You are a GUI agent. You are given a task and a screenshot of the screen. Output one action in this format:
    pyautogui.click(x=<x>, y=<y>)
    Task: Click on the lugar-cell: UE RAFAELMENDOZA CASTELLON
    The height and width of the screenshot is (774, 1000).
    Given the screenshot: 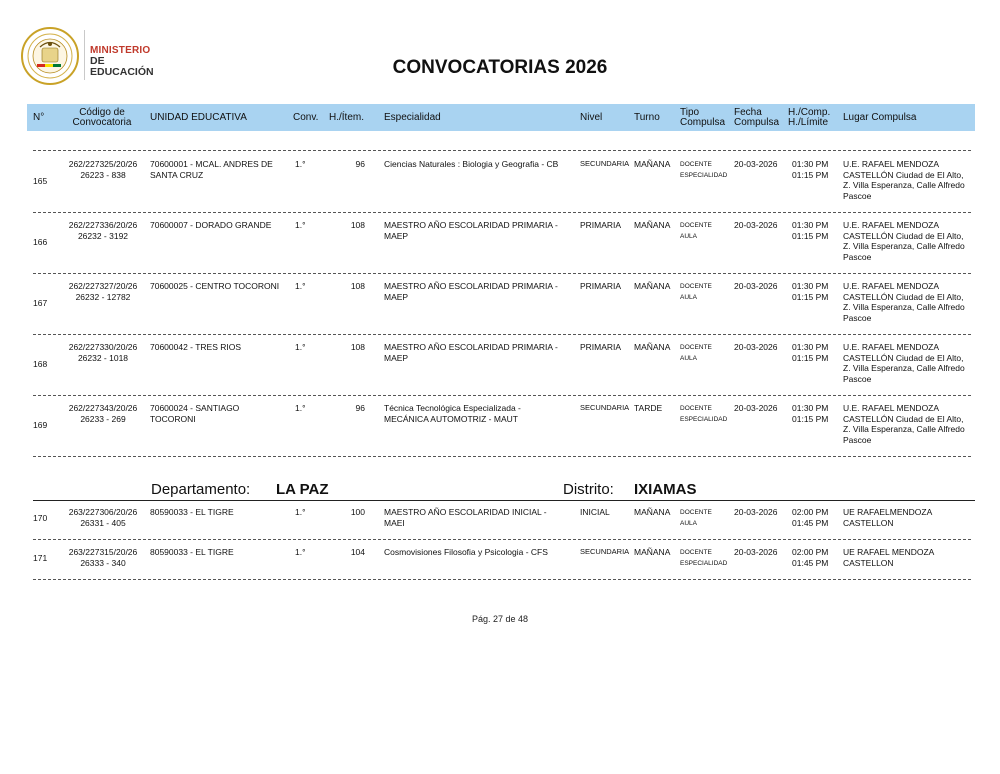 What is the action you would take?
    pyautogui.click(x=888, y=517)
    